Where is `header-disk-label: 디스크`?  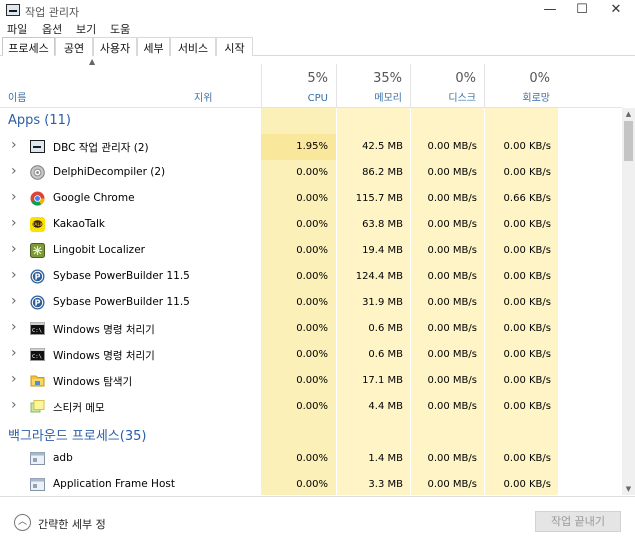
header-disk-label: 디스크 is located at coordinates (462, 98).